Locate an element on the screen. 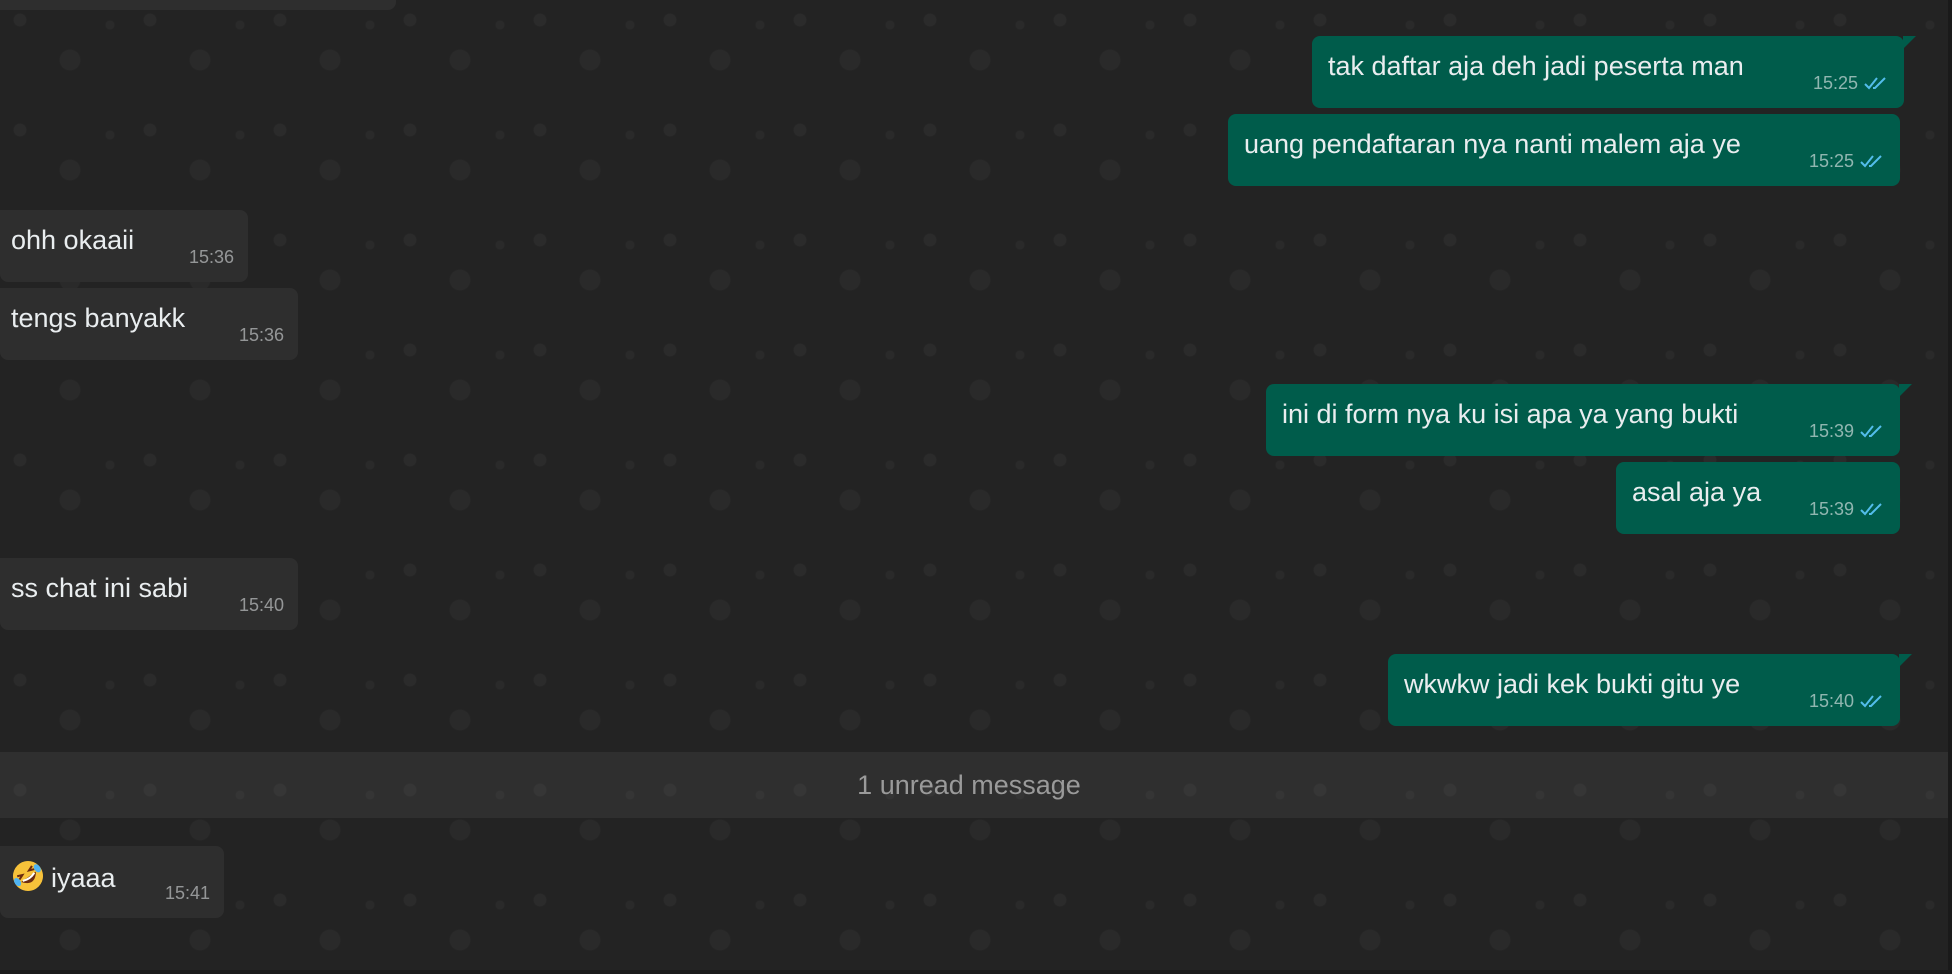 The image size is (1952, 974). message-text: tak daftar aja deh jadi peserta man is located at coordinates (1536, 66).